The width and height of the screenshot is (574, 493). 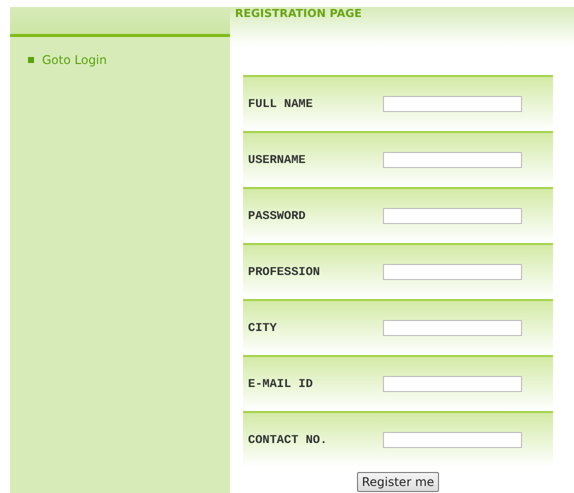 What do you see at coordinates (398, 482) in the screenshot?
I see `register-button: Register me` at bounding box center [398, 482].